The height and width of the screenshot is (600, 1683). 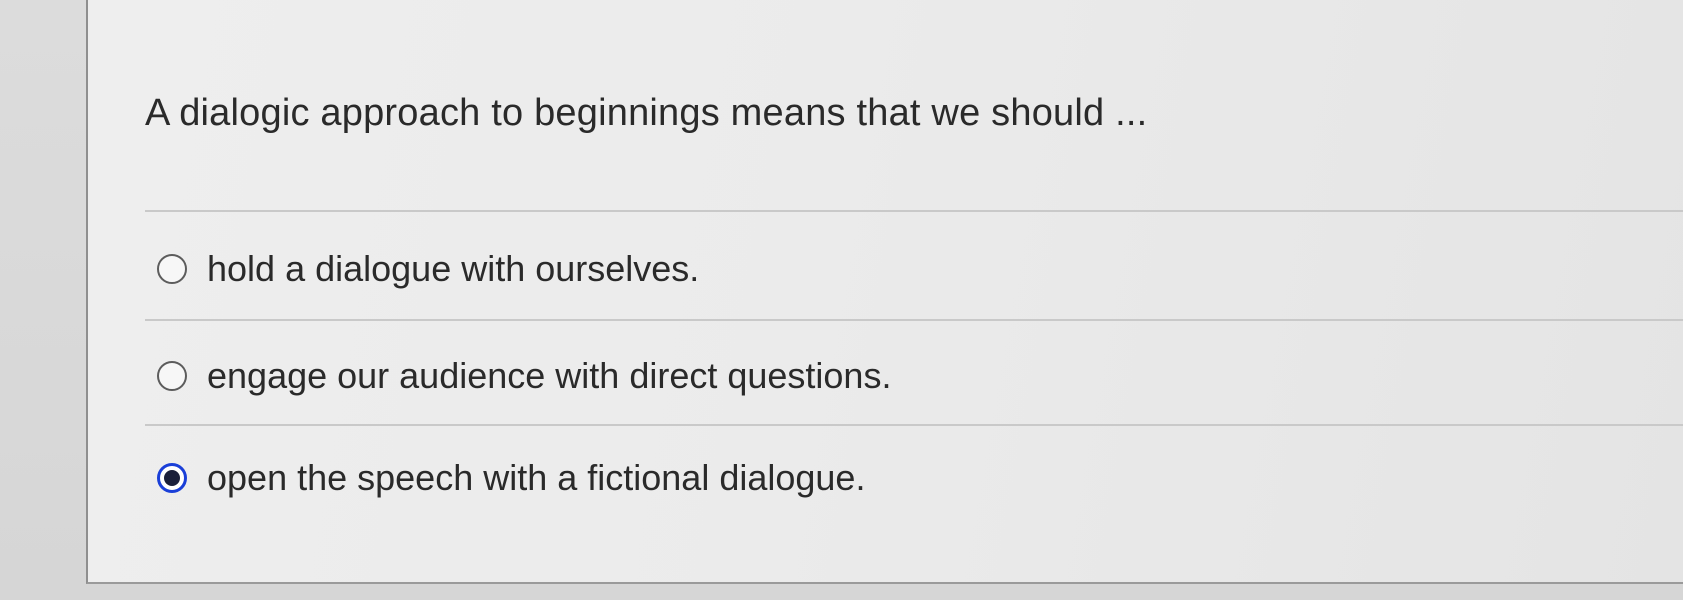 I want to click on radio-selected-dot, so click(x=172, y=478).